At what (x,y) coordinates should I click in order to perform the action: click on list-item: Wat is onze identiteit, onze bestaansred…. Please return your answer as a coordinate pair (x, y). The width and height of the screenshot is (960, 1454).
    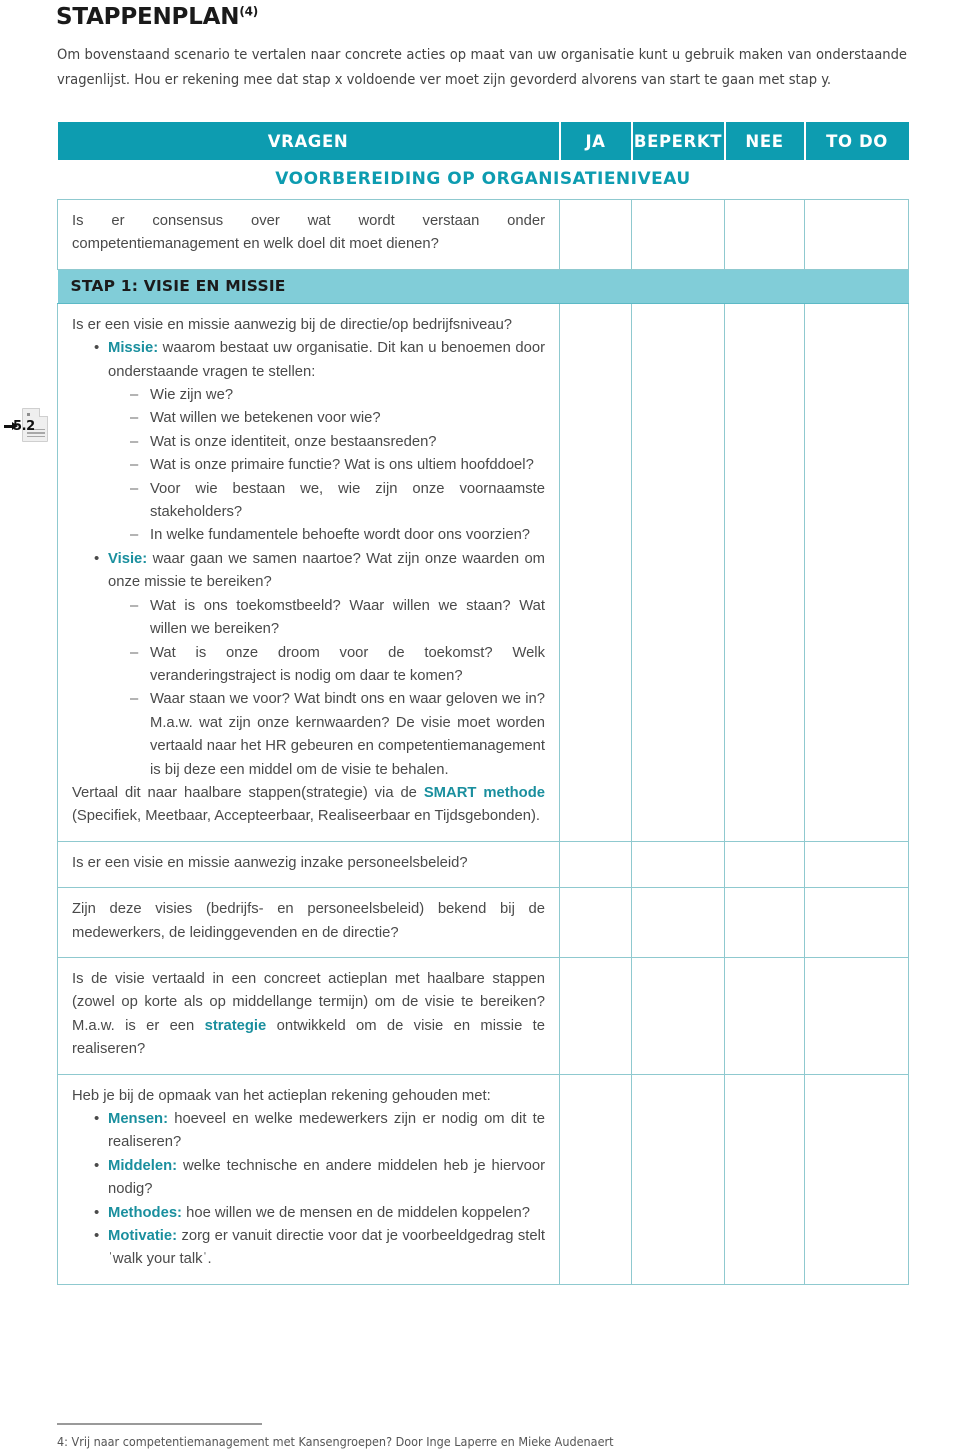
    Looking at the image, I should click on (337, 443).